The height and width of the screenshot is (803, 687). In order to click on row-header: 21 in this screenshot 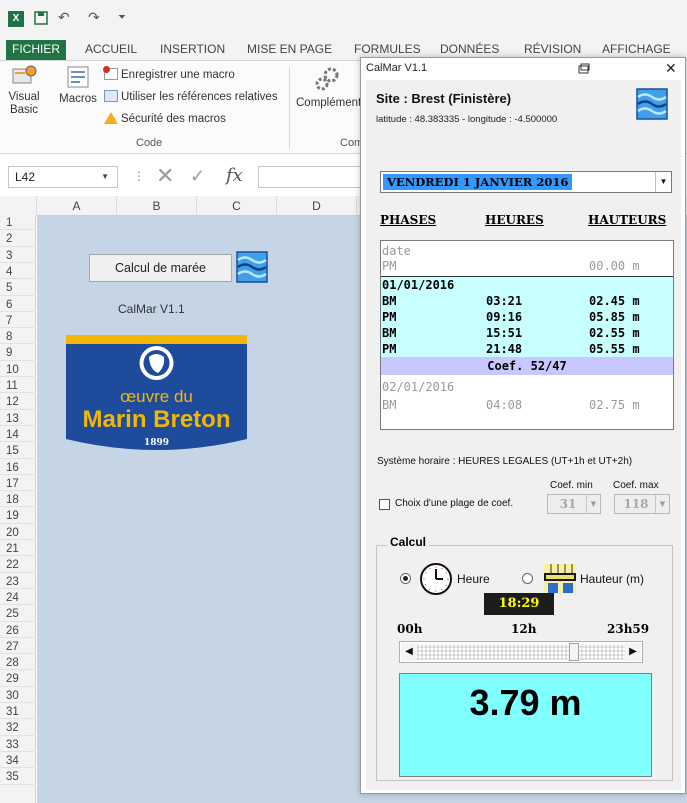, I will do `click(18, 549)`.